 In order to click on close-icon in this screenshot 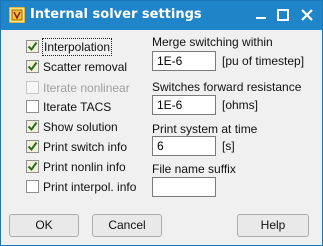, I will do `click(307, 15)`.